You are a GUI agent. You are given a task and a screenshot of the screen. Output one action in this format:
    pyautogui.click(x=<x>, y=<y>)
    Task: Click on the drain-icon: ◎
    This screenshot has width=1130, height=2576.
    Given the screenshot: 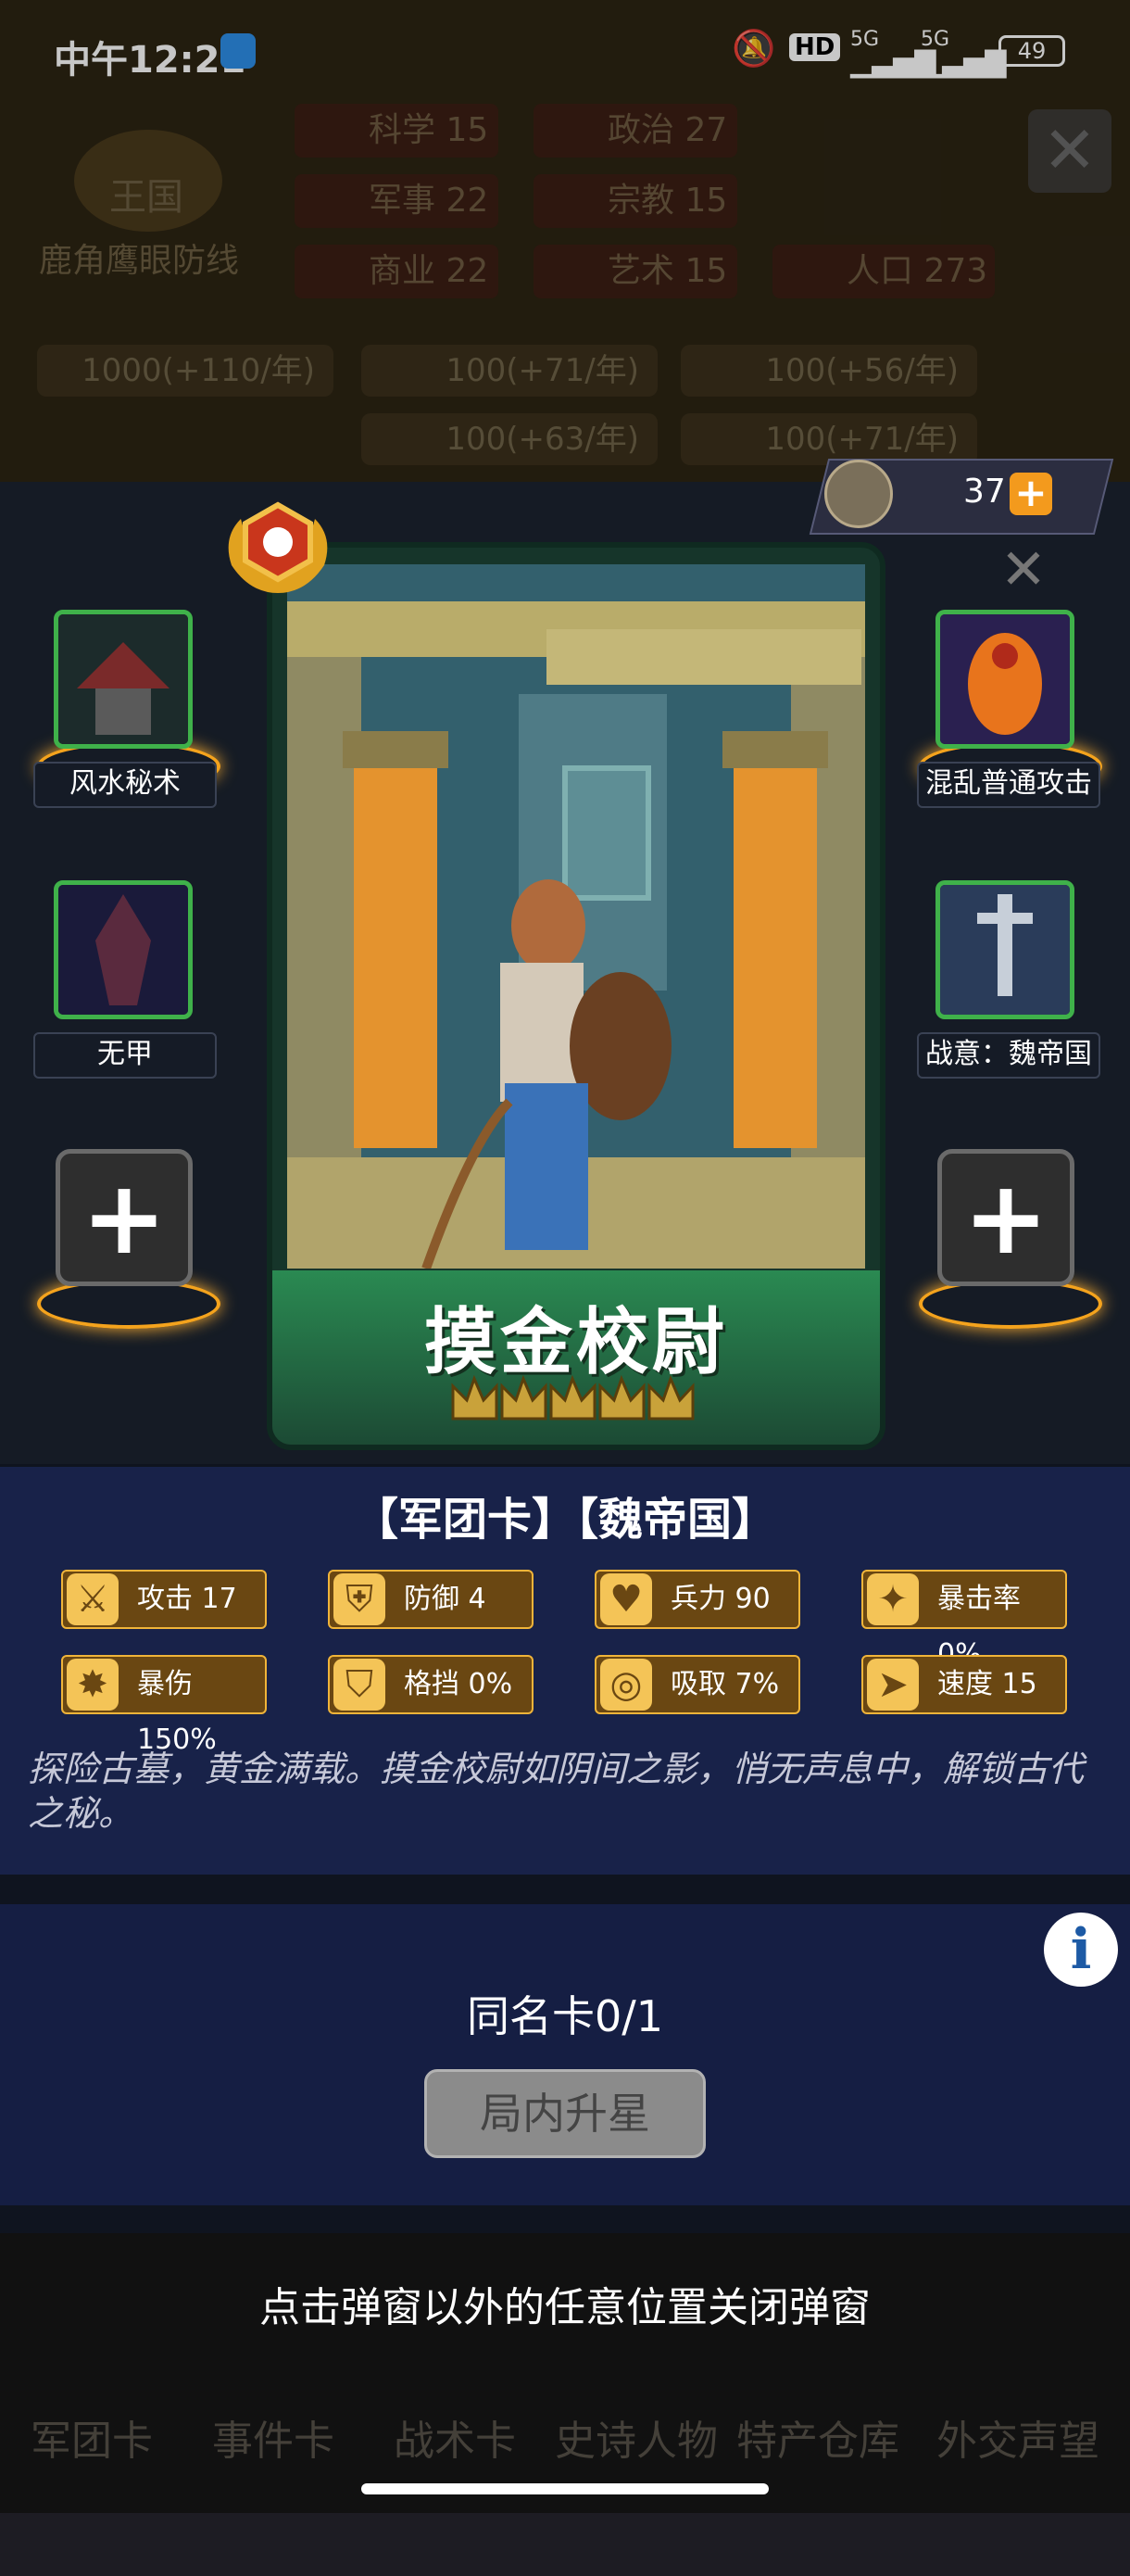 What is the action you would take?
    pyautogui.click(x=626, y=1685)
    